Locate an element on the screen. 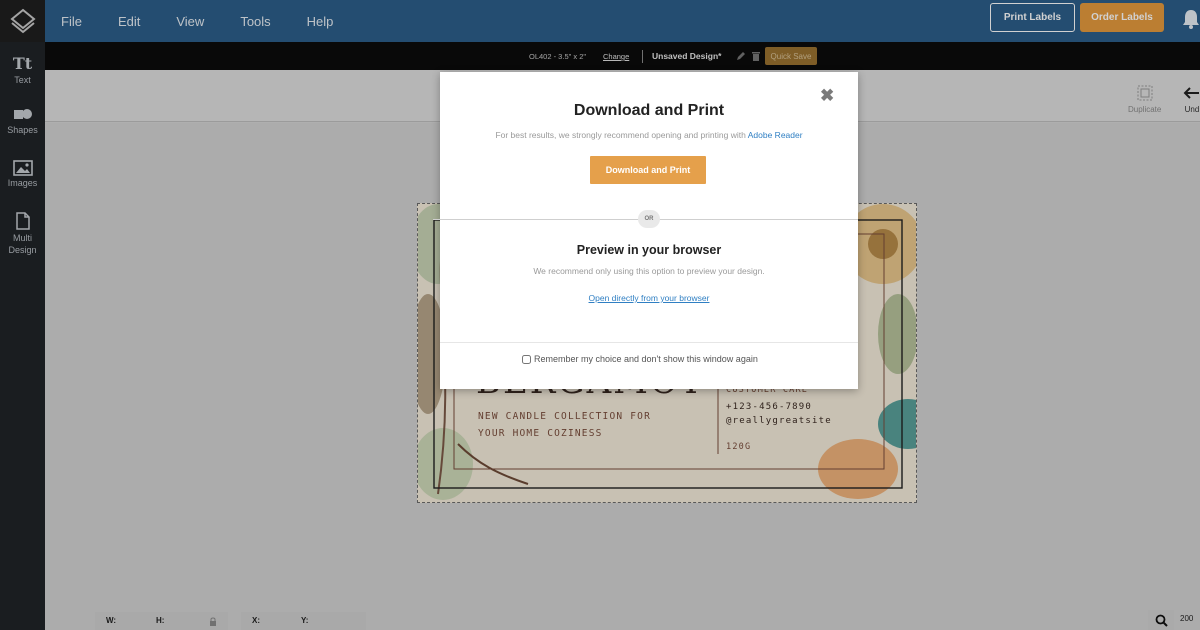 This screenshot has width=1200, height=630. footer-divider is located at coordinates (649, 342).